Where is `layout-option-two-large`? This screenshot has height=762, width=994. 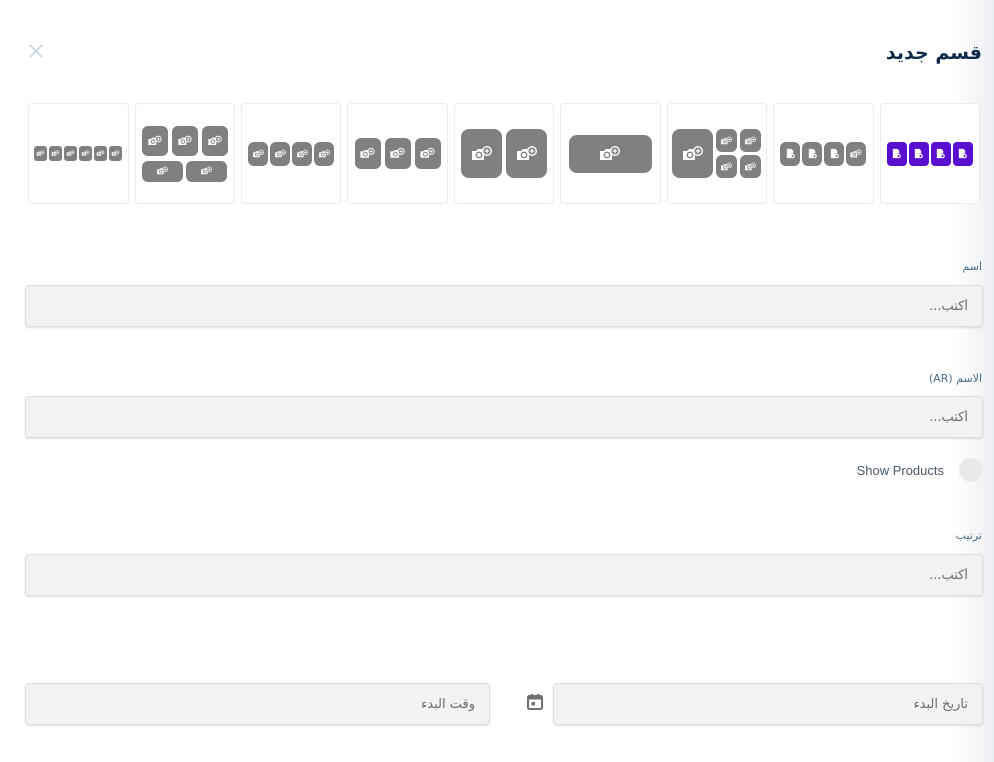
layout-option-two-large is located at coordinates (504, 153).